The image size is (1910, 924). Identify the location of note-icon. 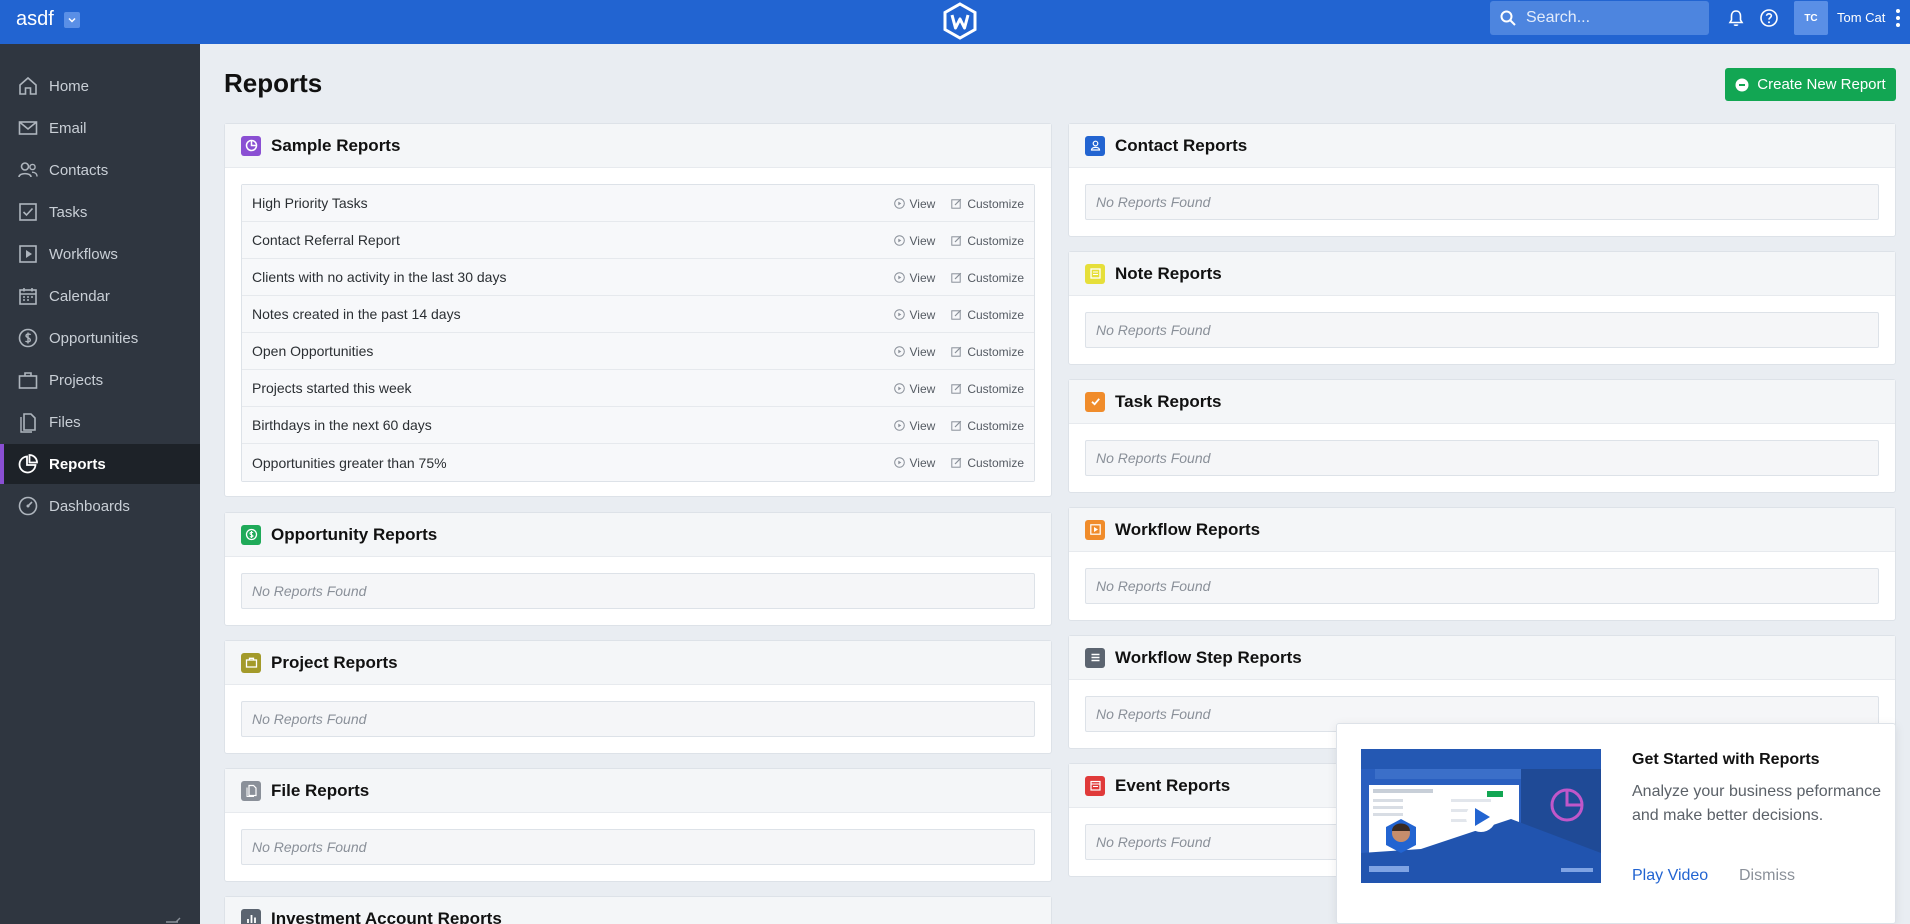
(1095, 273).